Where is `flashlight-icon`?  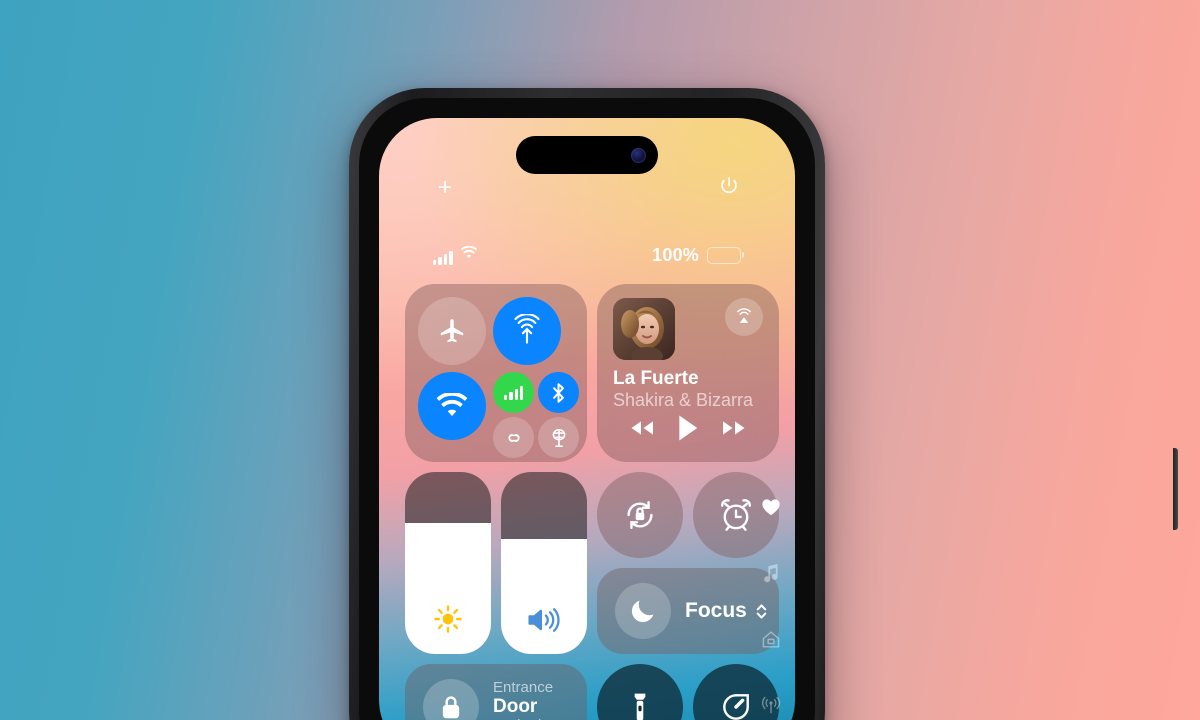 flashlight-icon is located at coordinates (640, 706).